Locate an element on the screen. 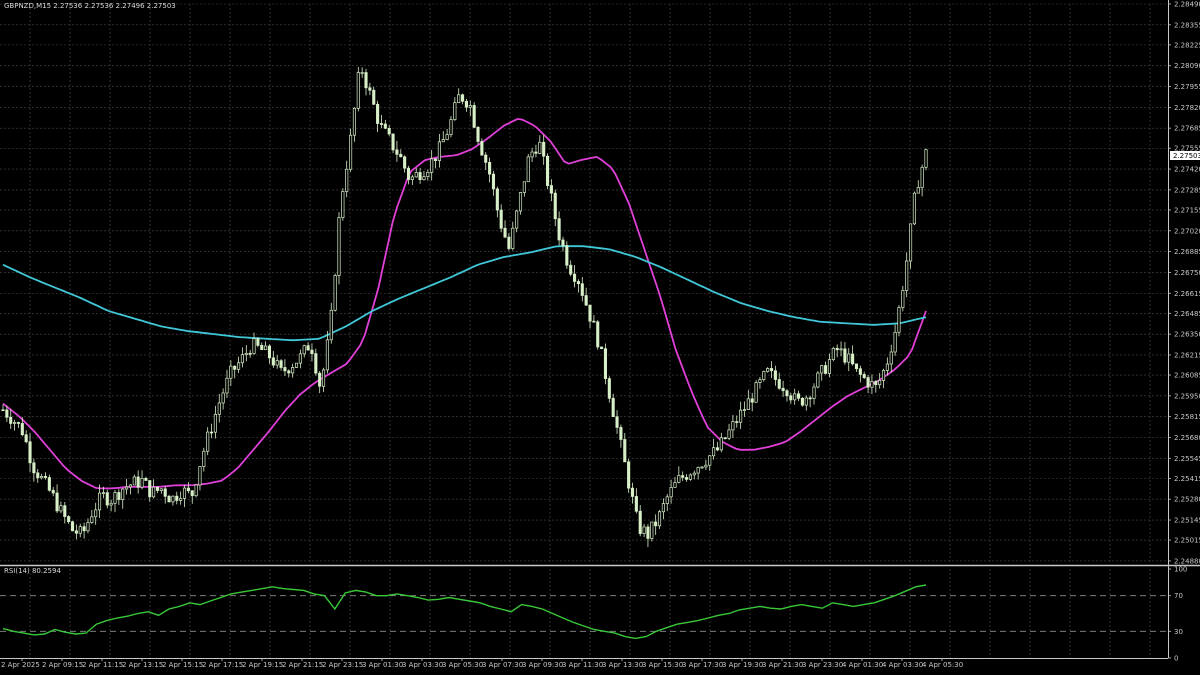  y-tick-label: 2.25815 is located at coordinates (1187, 417).